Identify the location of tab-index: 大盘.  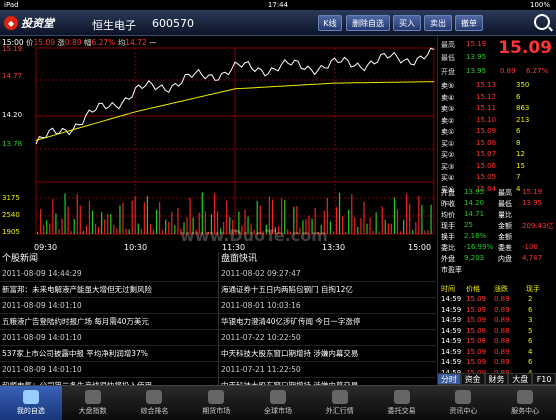
(520, 379).